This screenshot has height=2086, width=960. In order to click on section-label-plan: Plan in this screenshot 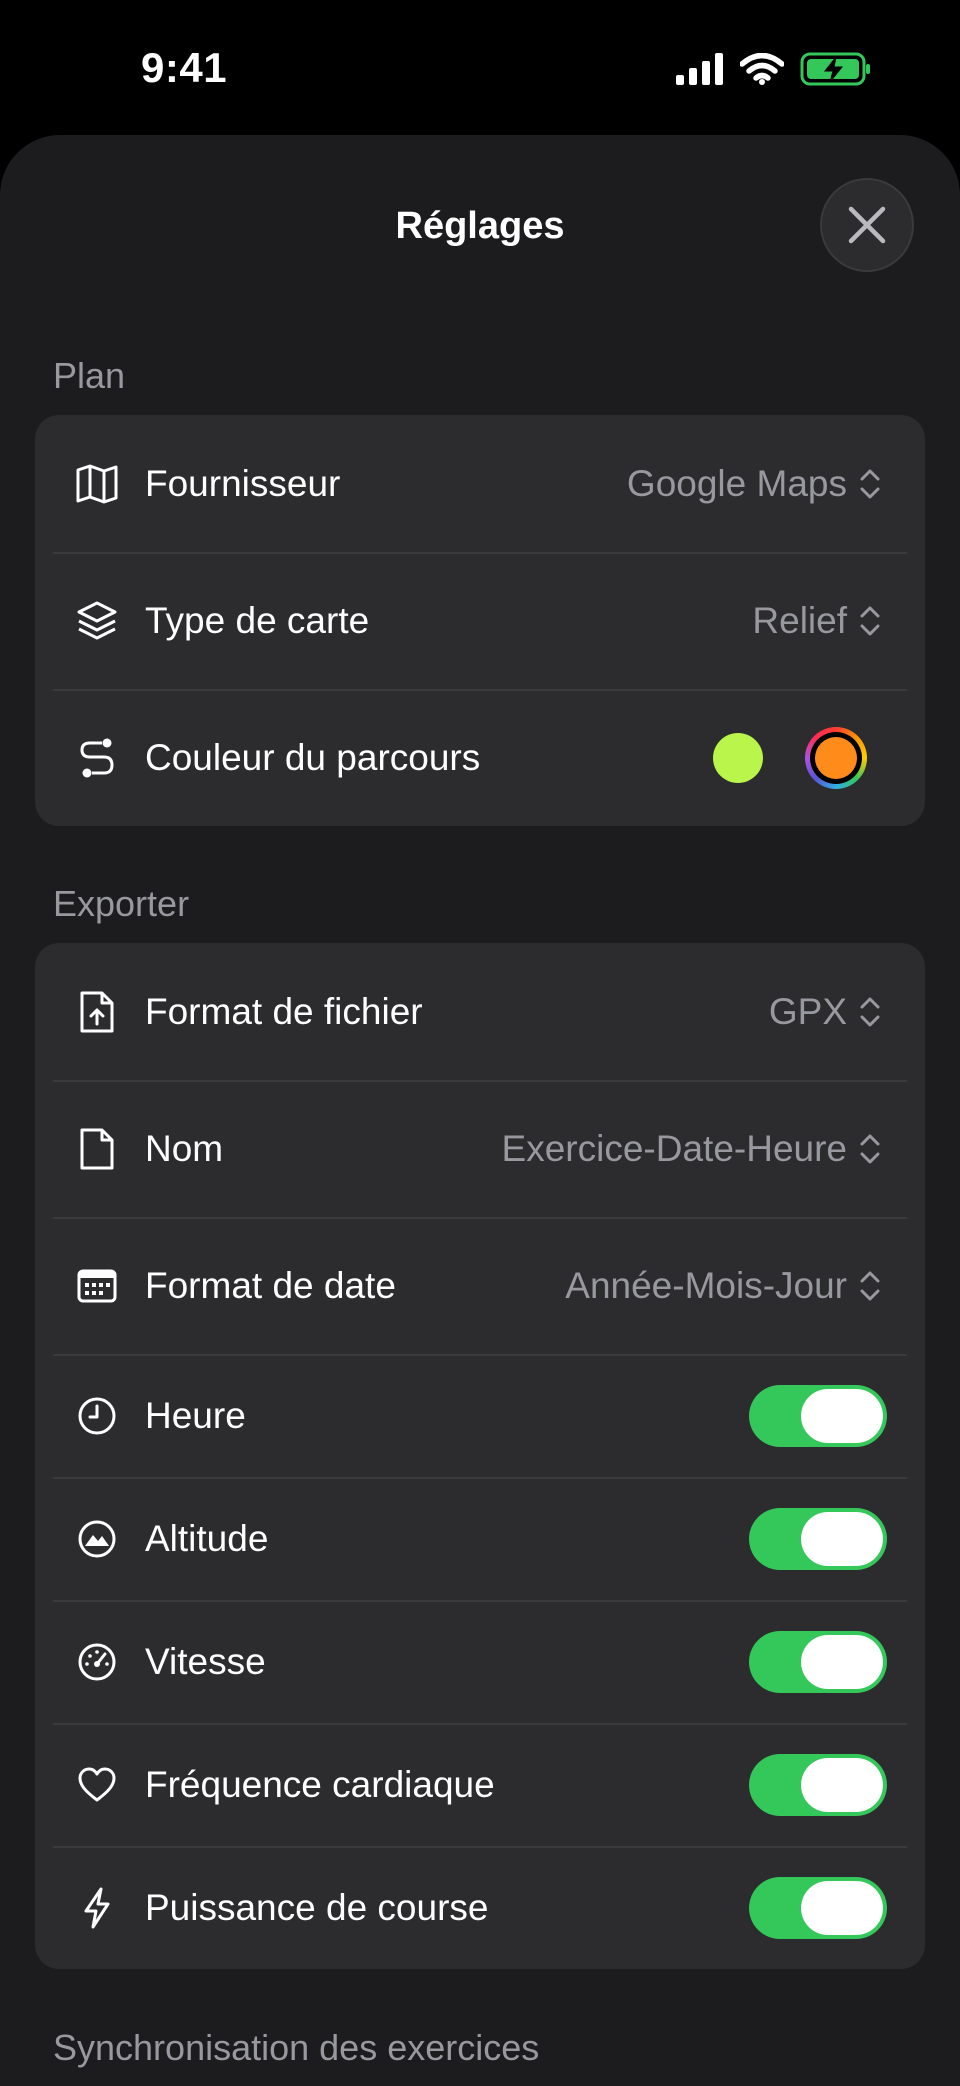, I will do `click(89, 375)`.